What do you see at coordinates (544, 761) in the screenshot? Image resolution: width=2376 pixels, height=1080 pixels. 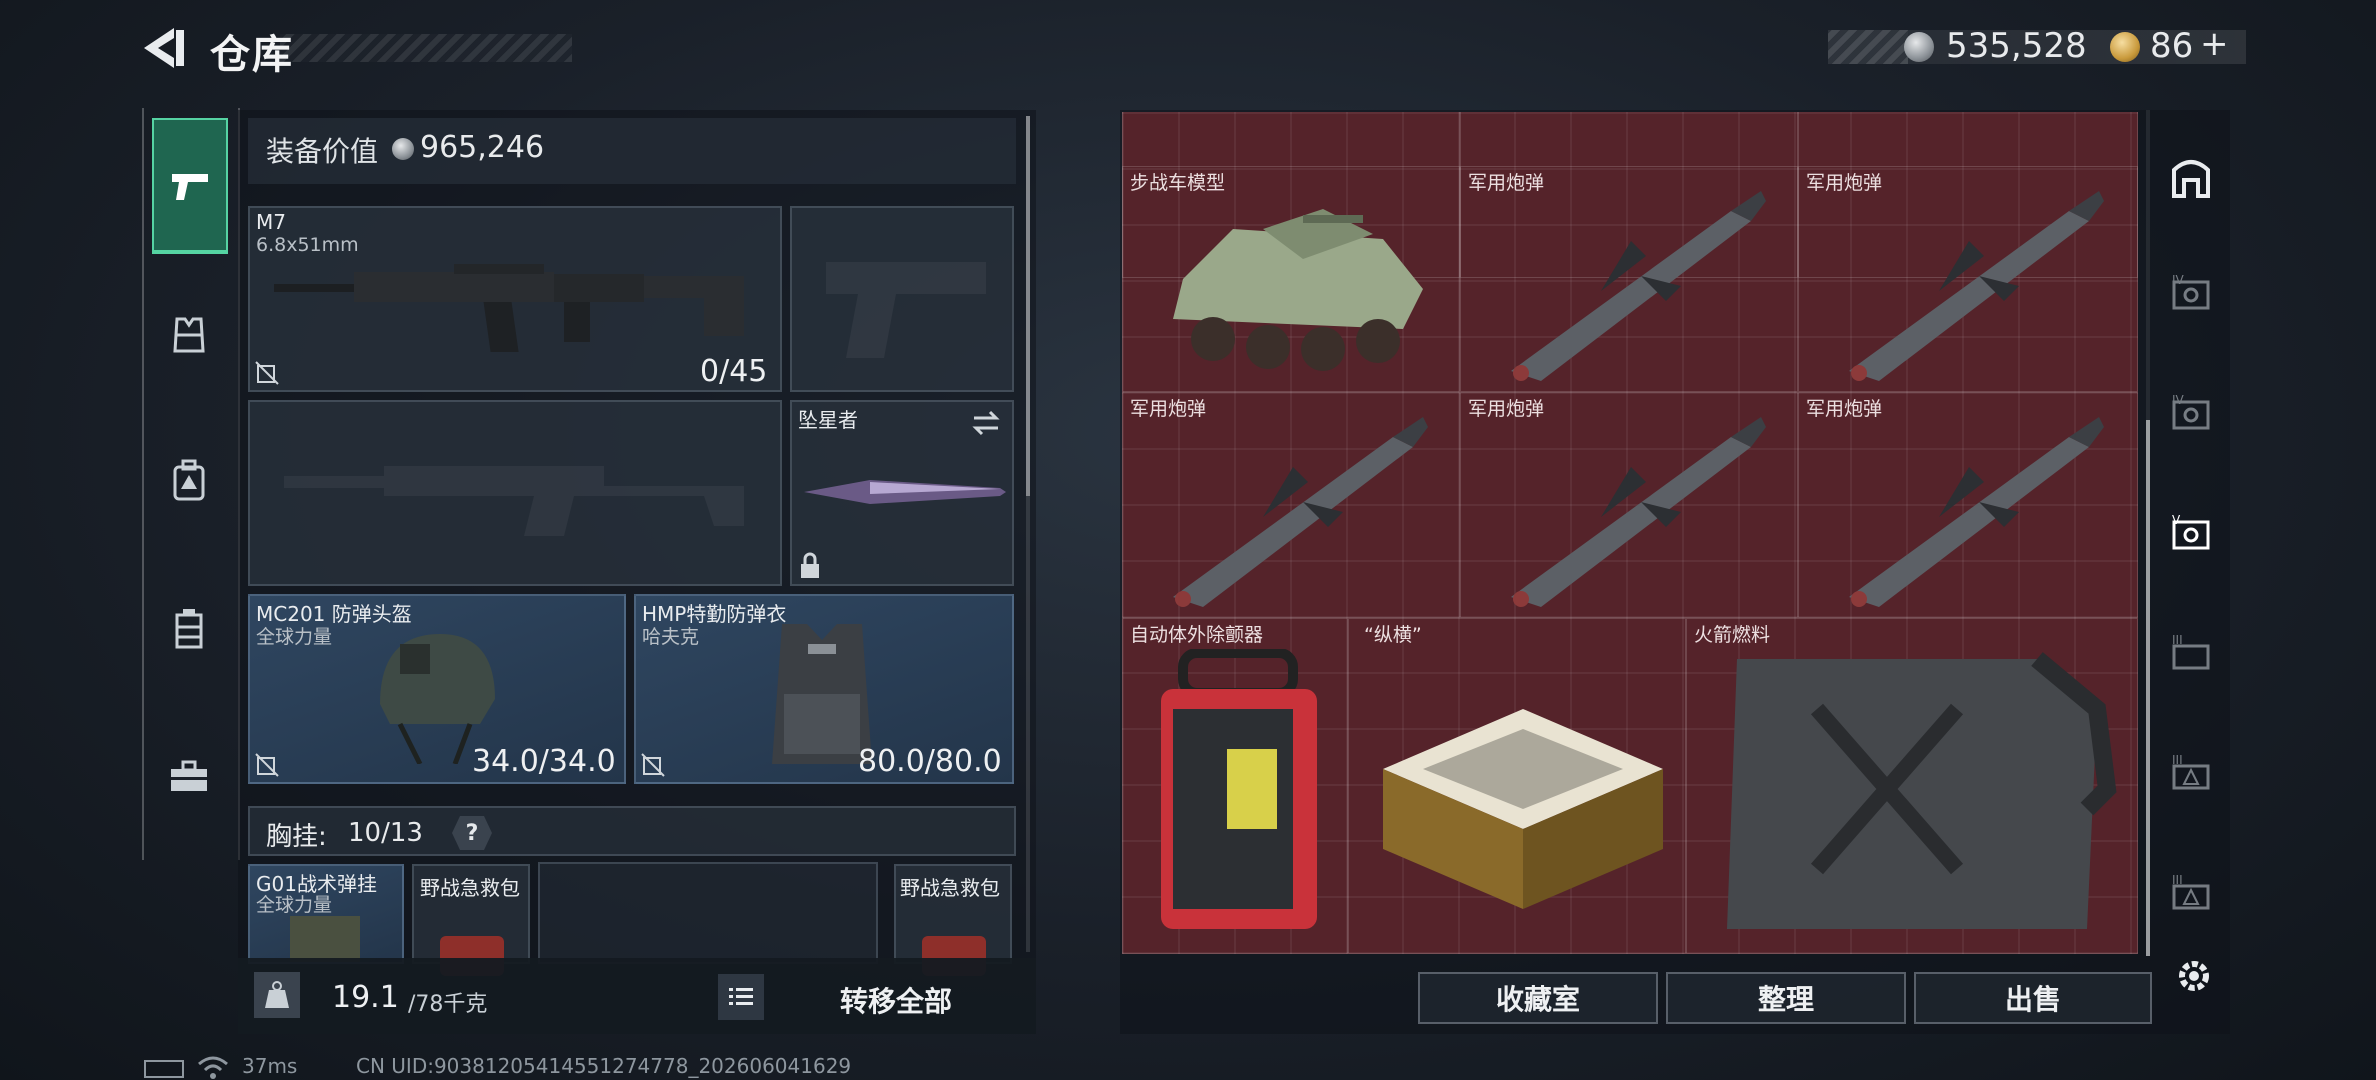 I see `helmet-durability: 34.0/34.0` at bounding box center [544, 761].